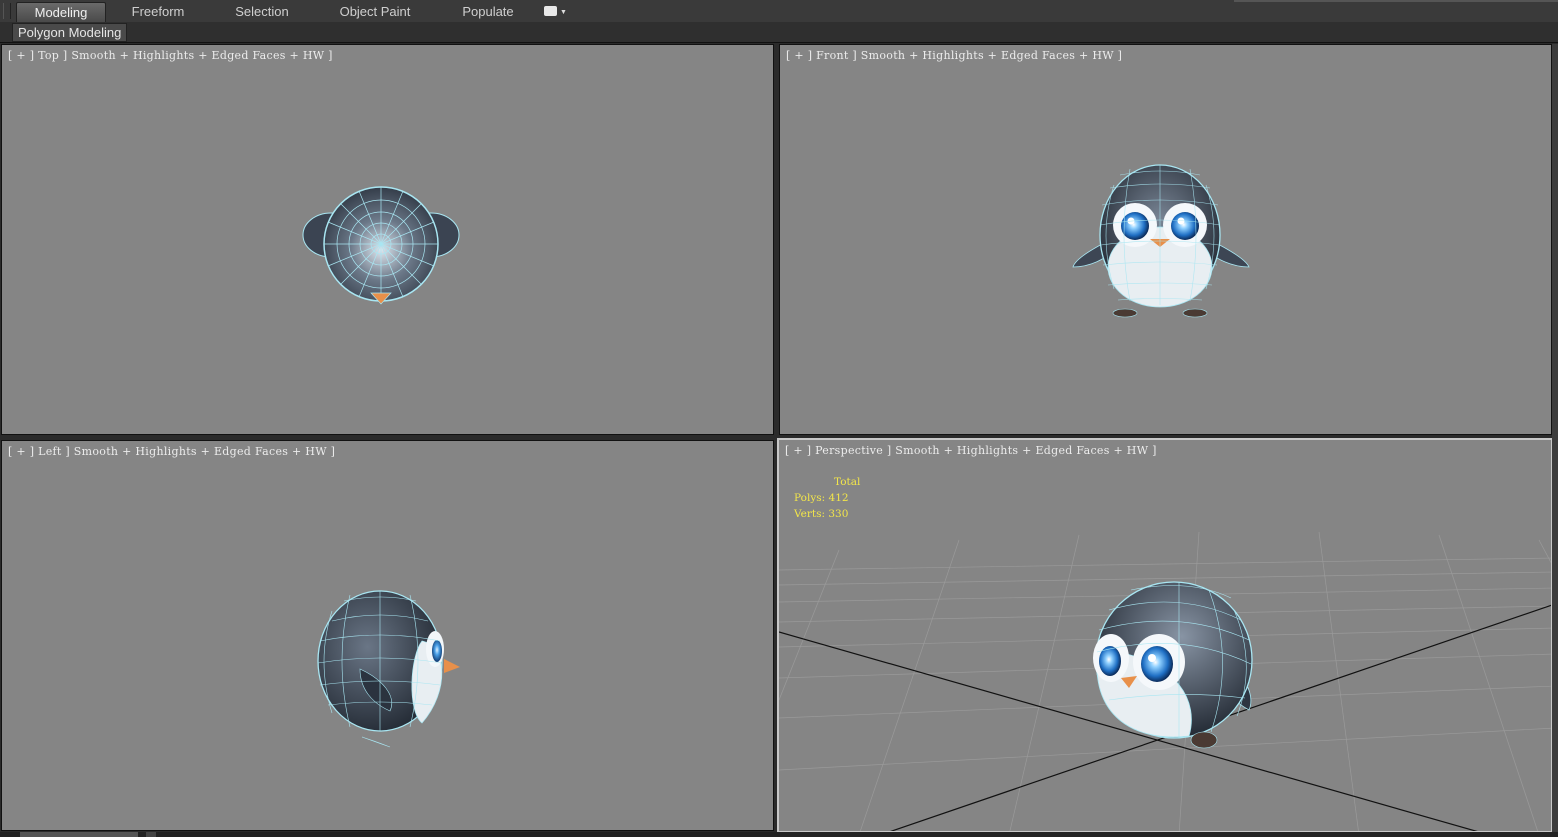 This screenshot has width=1558, height=837. Describe the element at coordinates (1555, 438) in the screenshot. I see `viewport-right-scrollbar` at that location.